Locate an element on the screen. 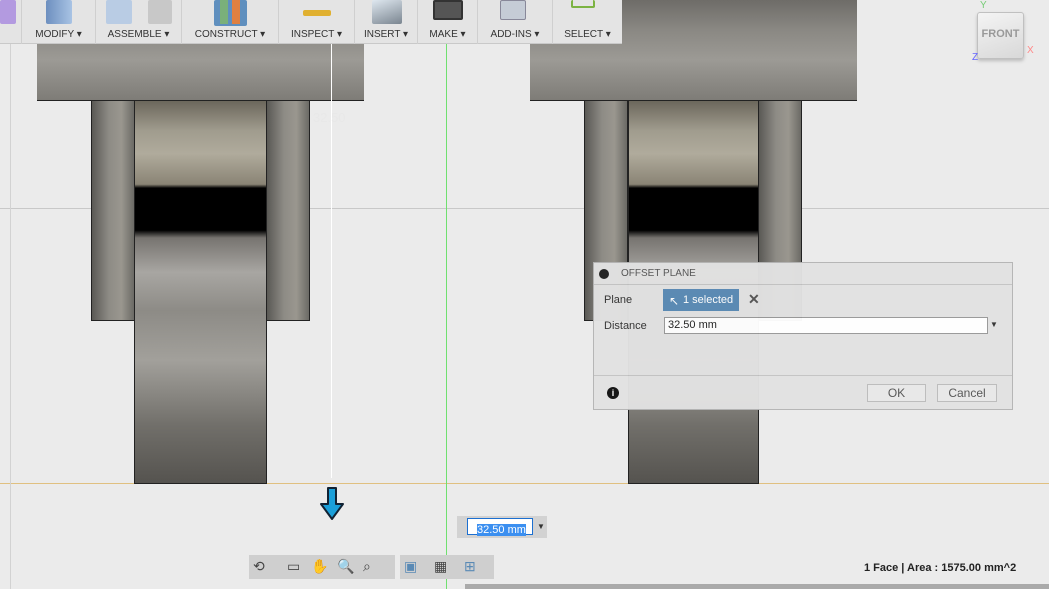  viewports-icon: ⊞ is located at coordinates (470, 566).